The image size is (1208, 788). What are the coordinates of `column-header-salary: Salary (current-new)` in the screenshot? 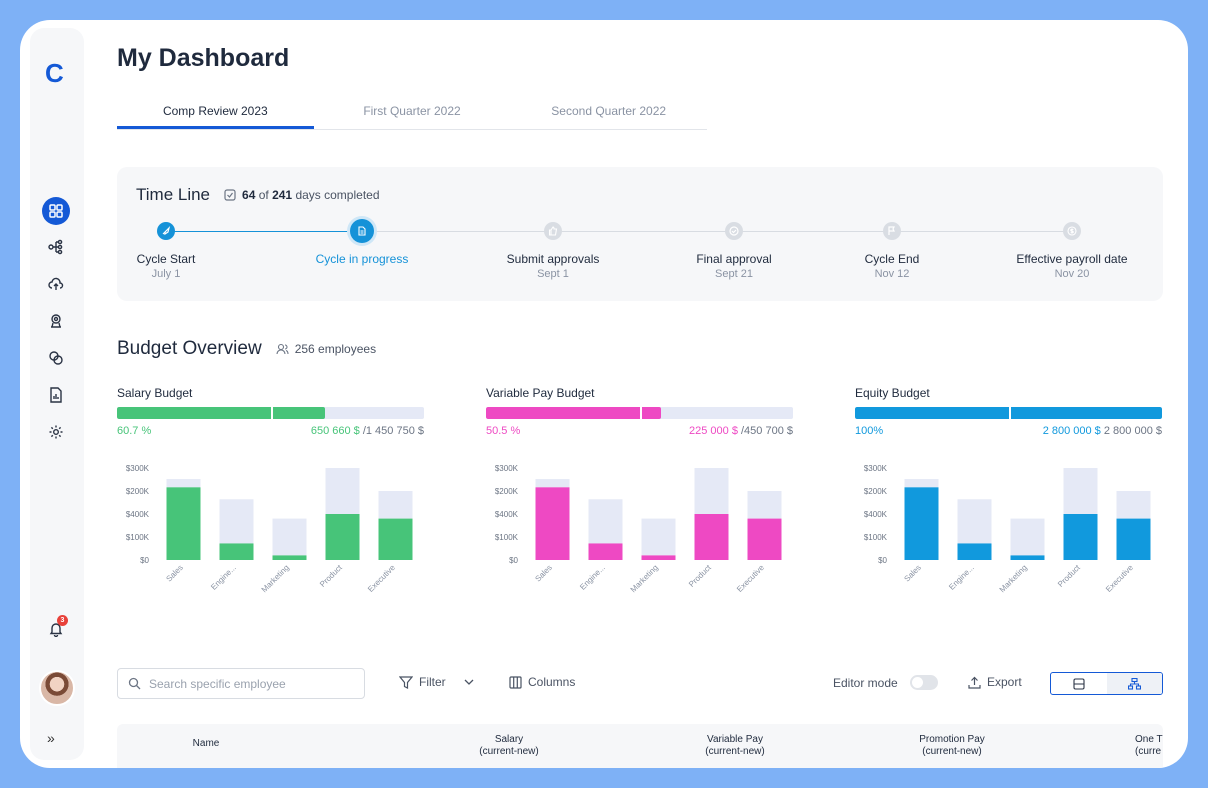 It's located at (509, 746).